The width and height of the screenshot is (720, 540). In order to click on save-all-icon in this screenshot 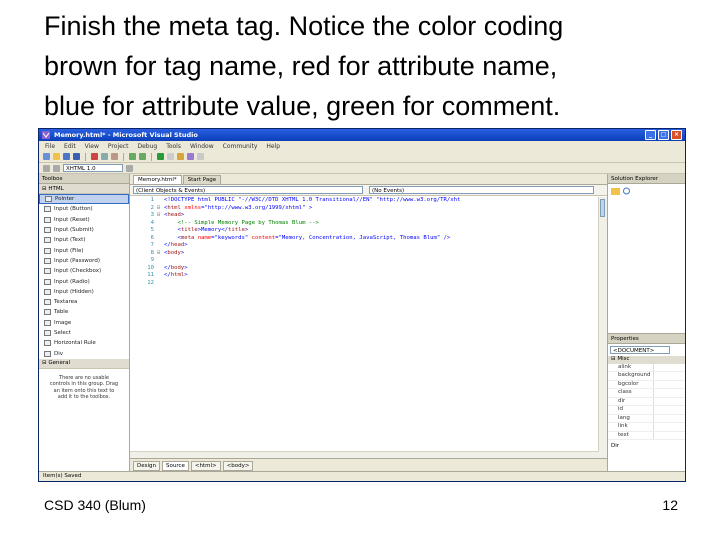, I will do `click(76, 156)`.